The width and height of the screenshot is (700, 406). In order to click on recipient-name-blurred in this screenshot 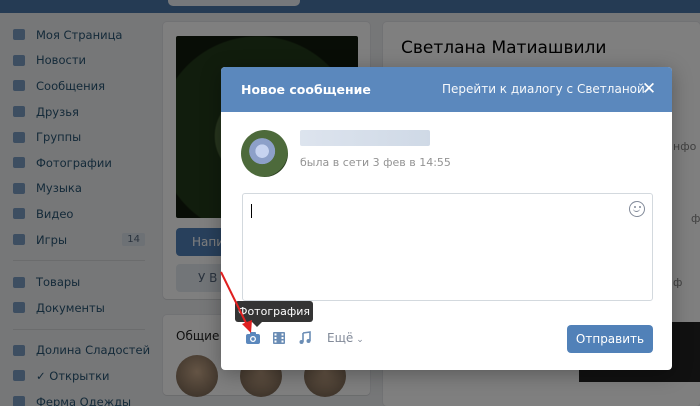, I will do `click(365, 138)`.